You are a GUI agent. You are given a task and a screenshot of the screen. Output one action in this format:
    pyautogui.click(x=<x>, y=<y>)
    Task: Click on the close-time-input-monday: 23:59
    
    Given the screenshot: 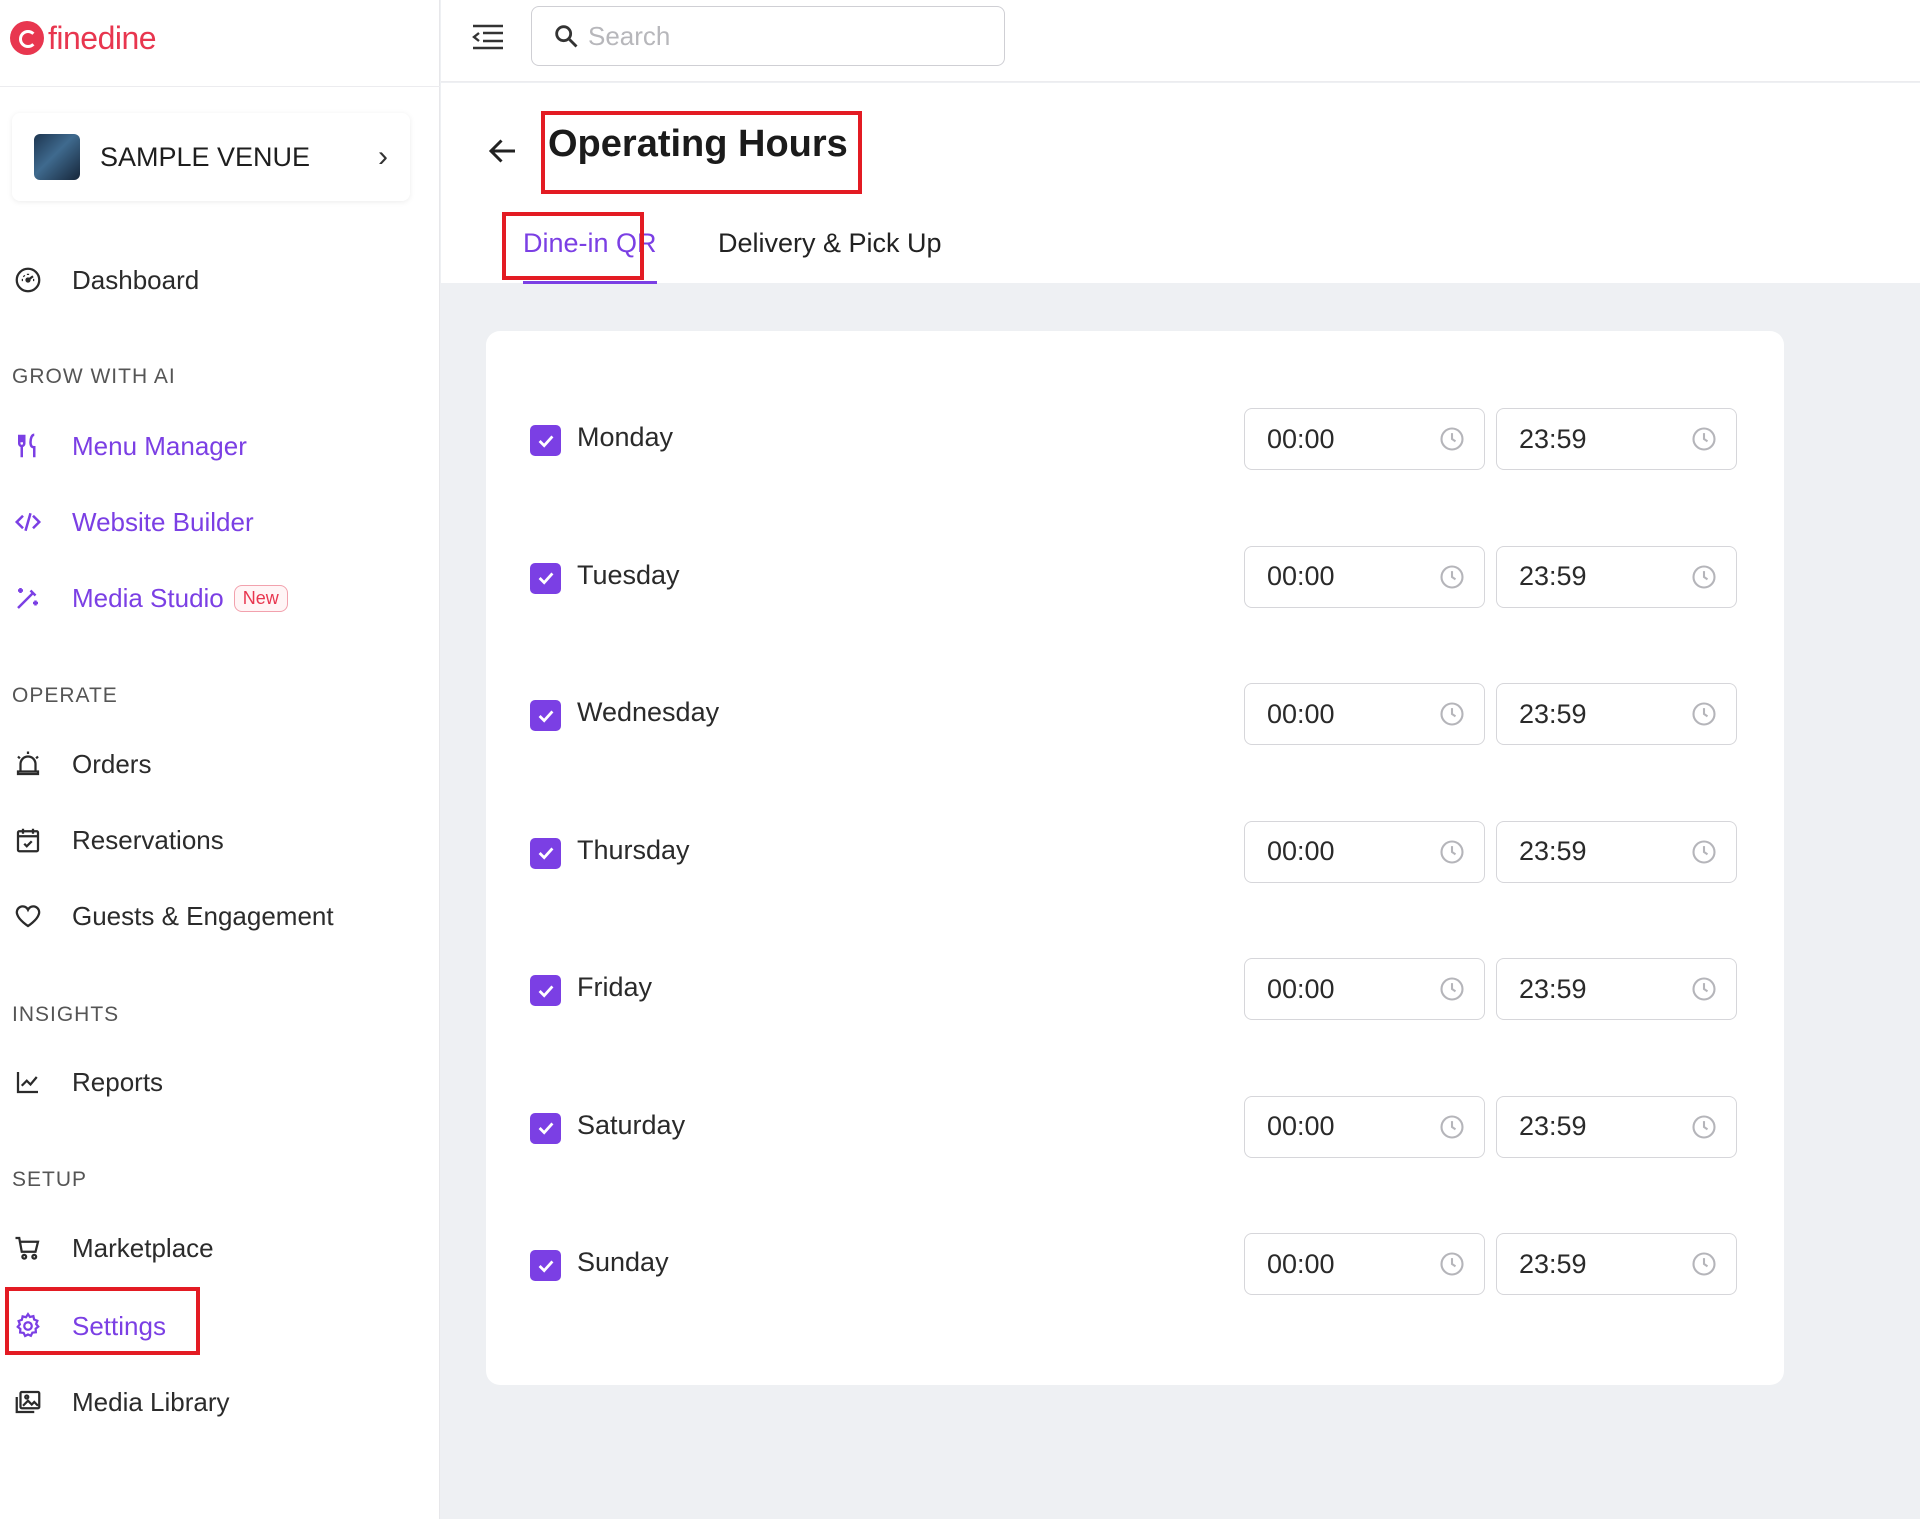 What is the action you would take?
    pyautogui.click(x=1616, y=439)
    